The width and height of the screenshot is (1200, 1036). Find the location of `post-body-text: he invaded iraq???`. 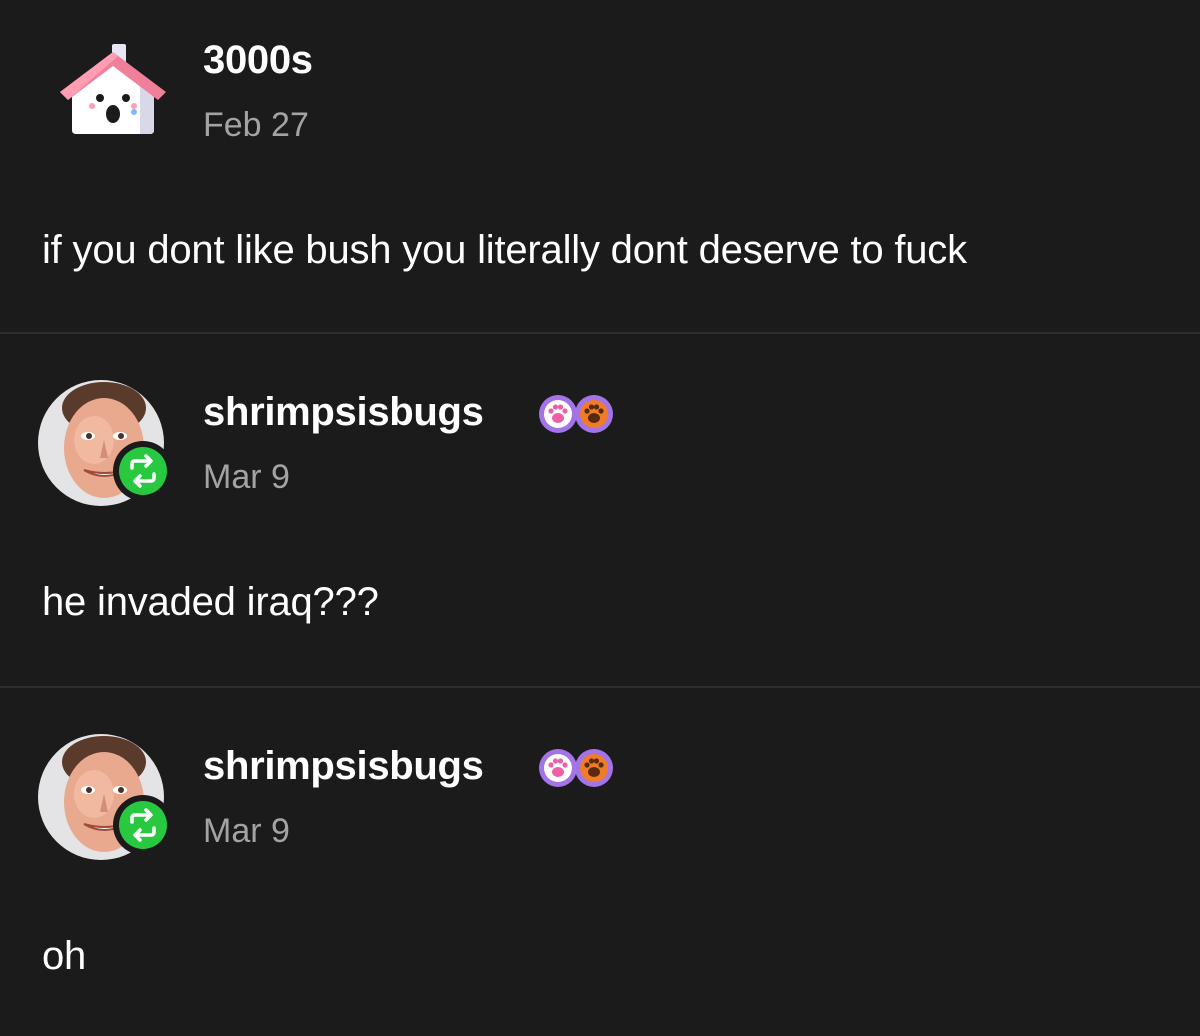

post-body-text: he invaded iraq??? is located at coordinates (210, 602).